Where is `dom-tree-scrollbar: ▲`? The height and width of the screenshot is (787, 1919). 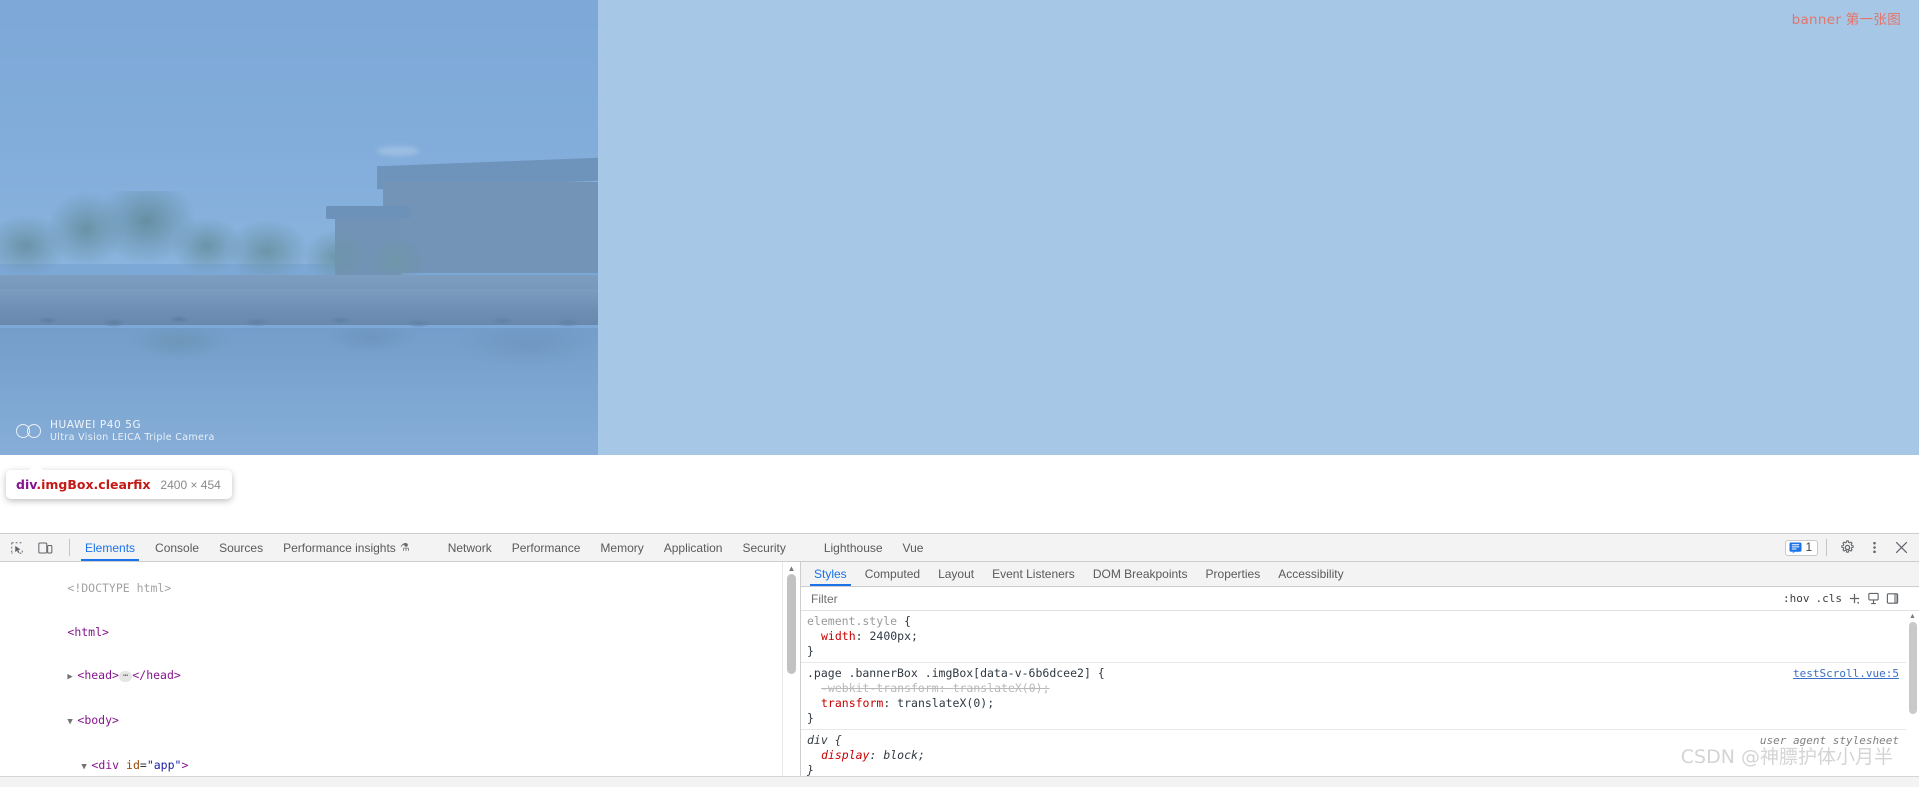
dom-tree-scrollbar: ▲ is located at coordinates (791, 674).